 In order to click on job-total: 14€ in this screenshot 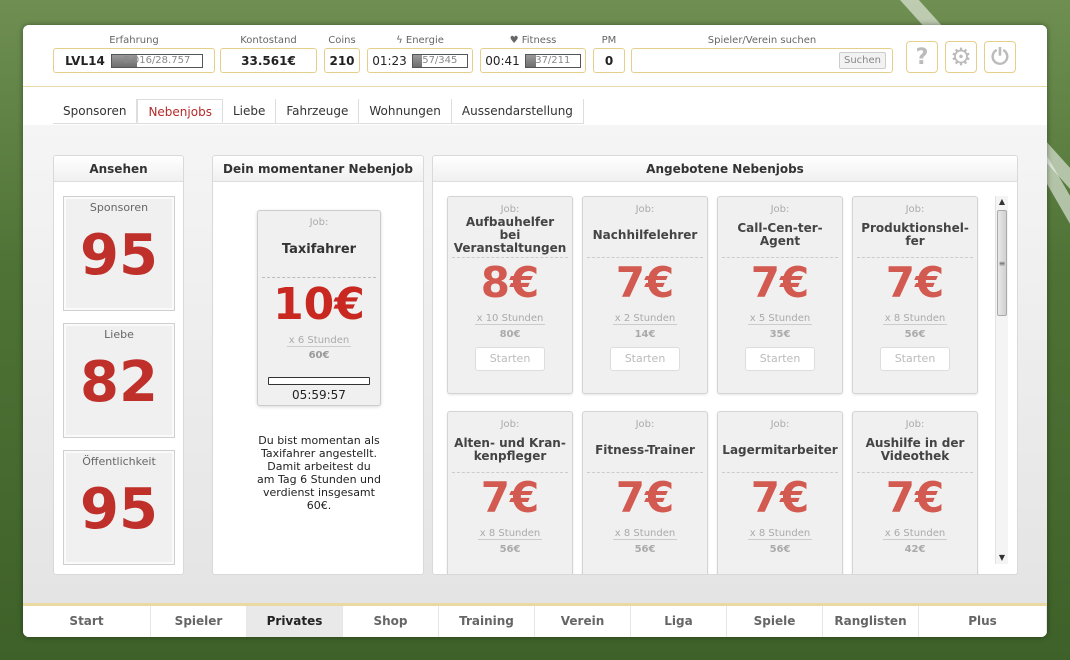, I will do `click(645, 334)`.